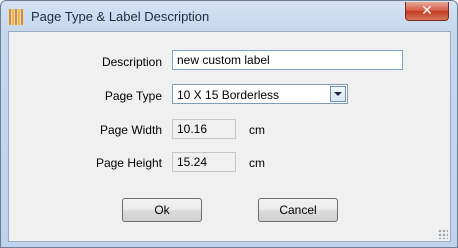 The height and width of the screenshot is (248, 458). I want to click on ok-button: Ok, so click(162, 210).